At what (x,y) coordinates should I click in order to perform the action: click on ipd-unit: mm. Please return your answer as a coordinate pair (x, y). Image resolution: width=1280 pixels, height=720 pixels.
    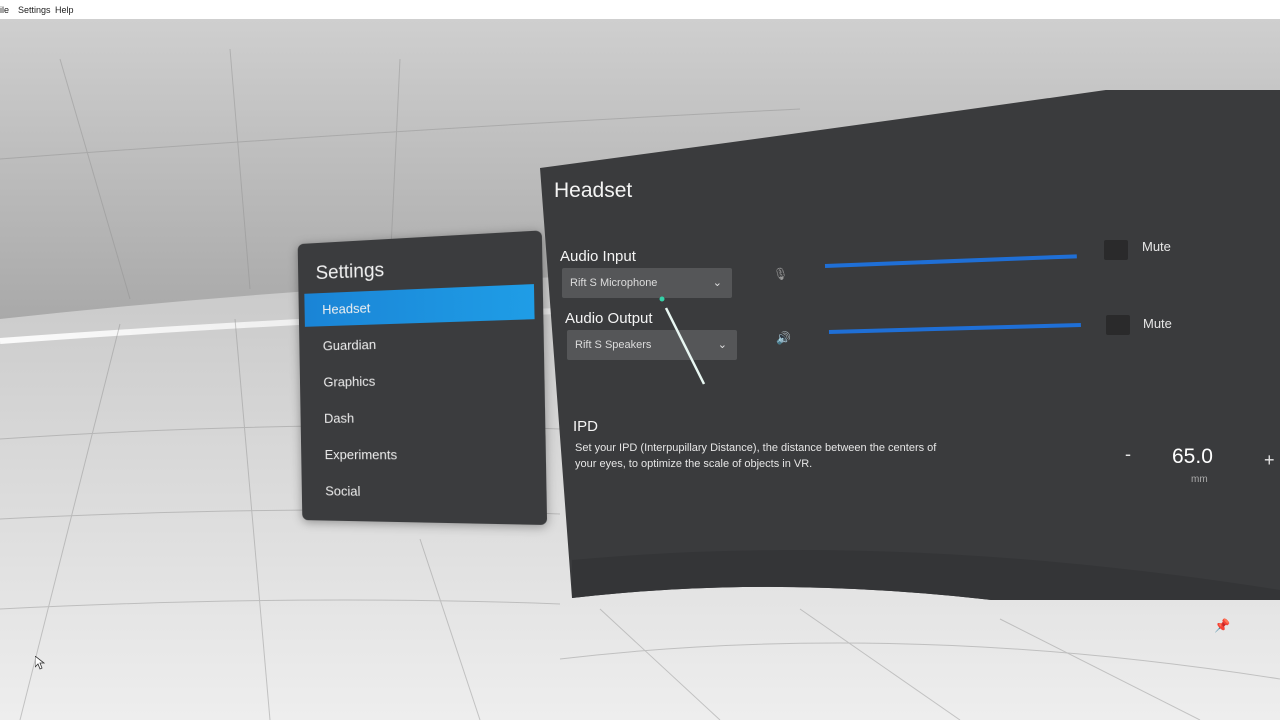
    Looking at the image, I should click on (1199, 479).